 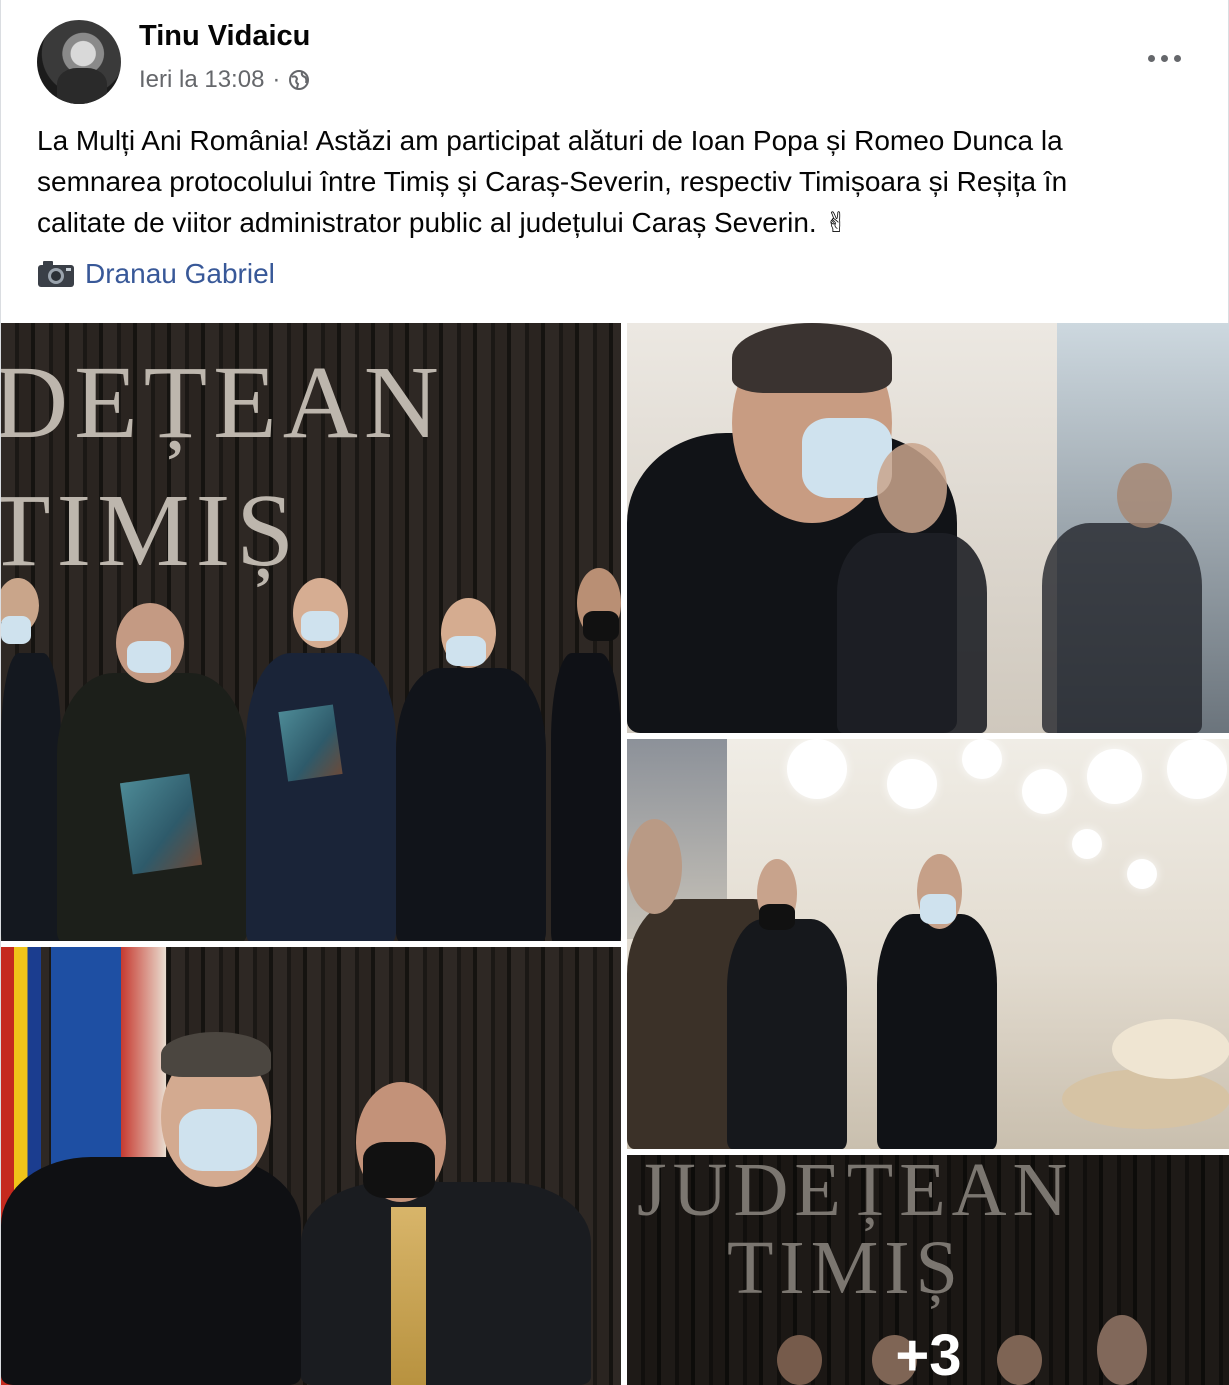 I want to click on photographer-link: Dranau Gabriel, so click(x=180, y=274).